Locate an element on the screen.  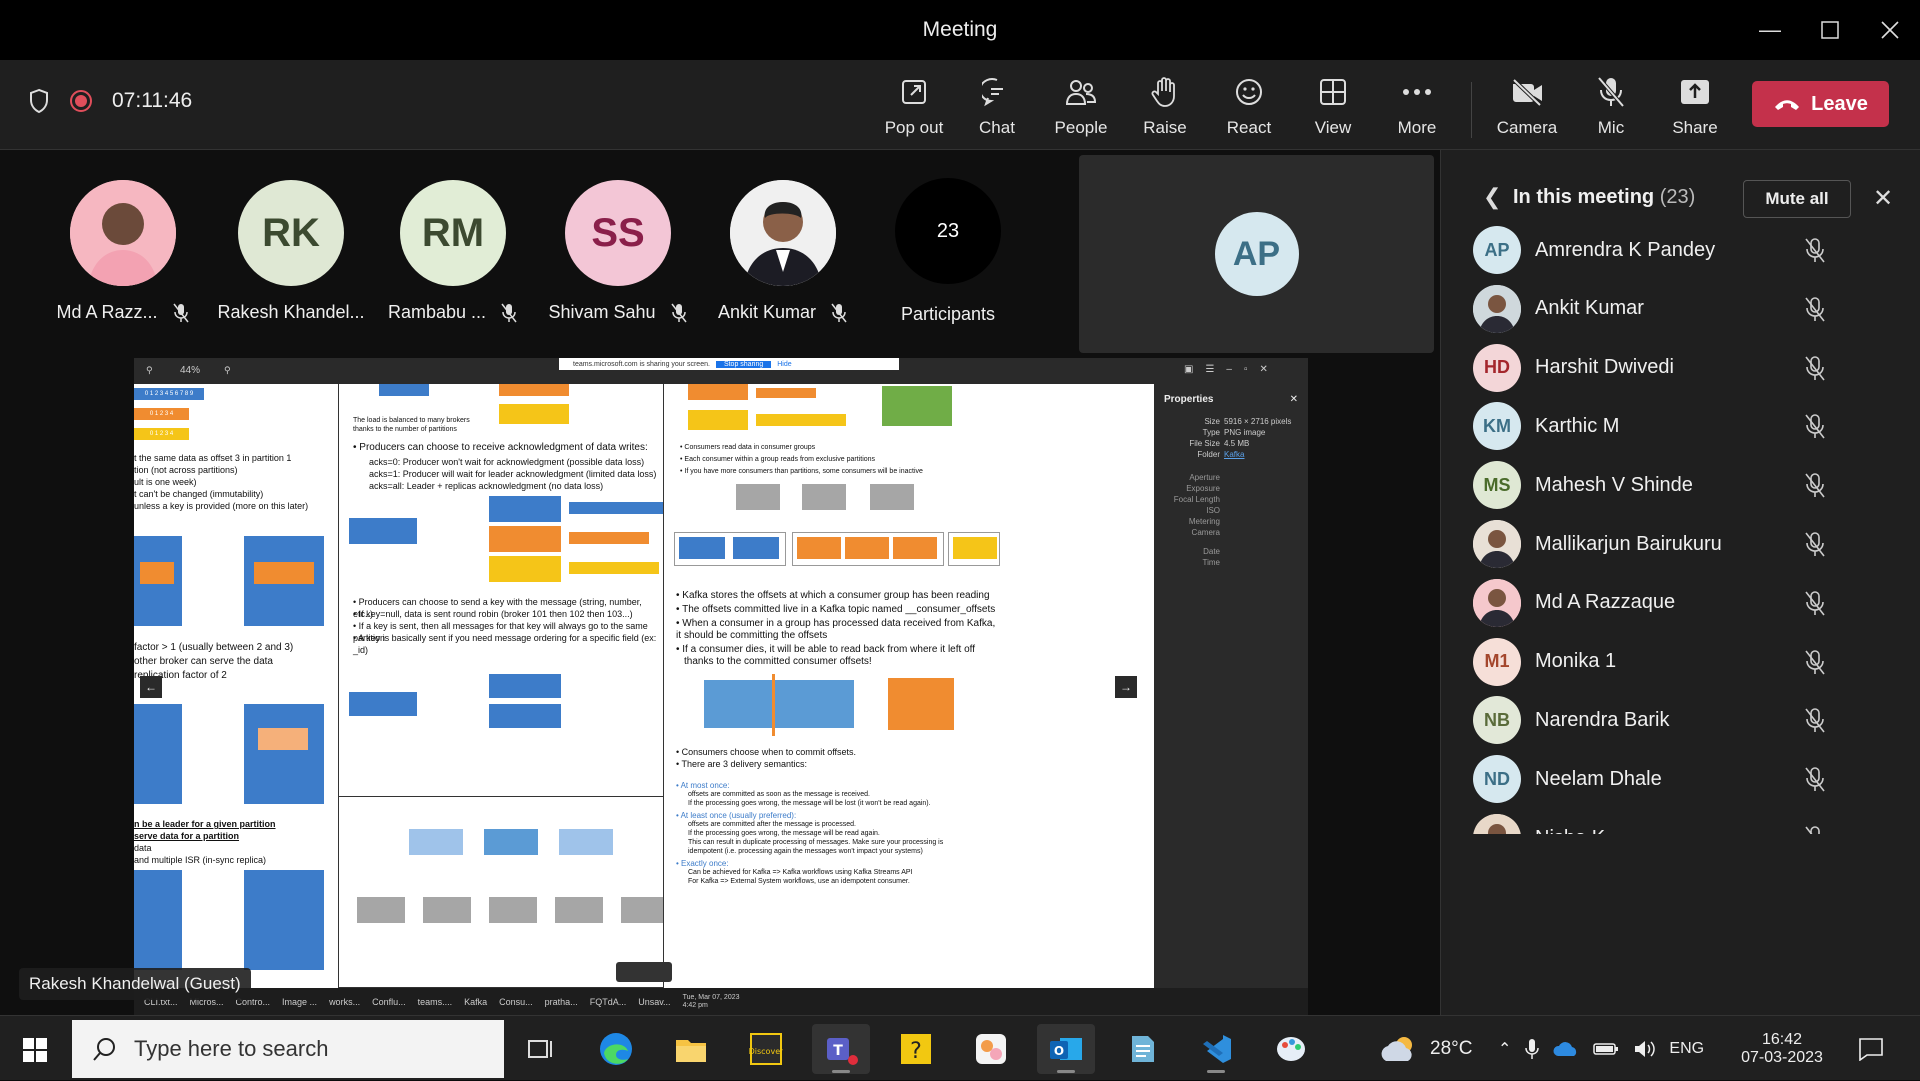
minimize-icon: — is located at coordinates (1770, 30).